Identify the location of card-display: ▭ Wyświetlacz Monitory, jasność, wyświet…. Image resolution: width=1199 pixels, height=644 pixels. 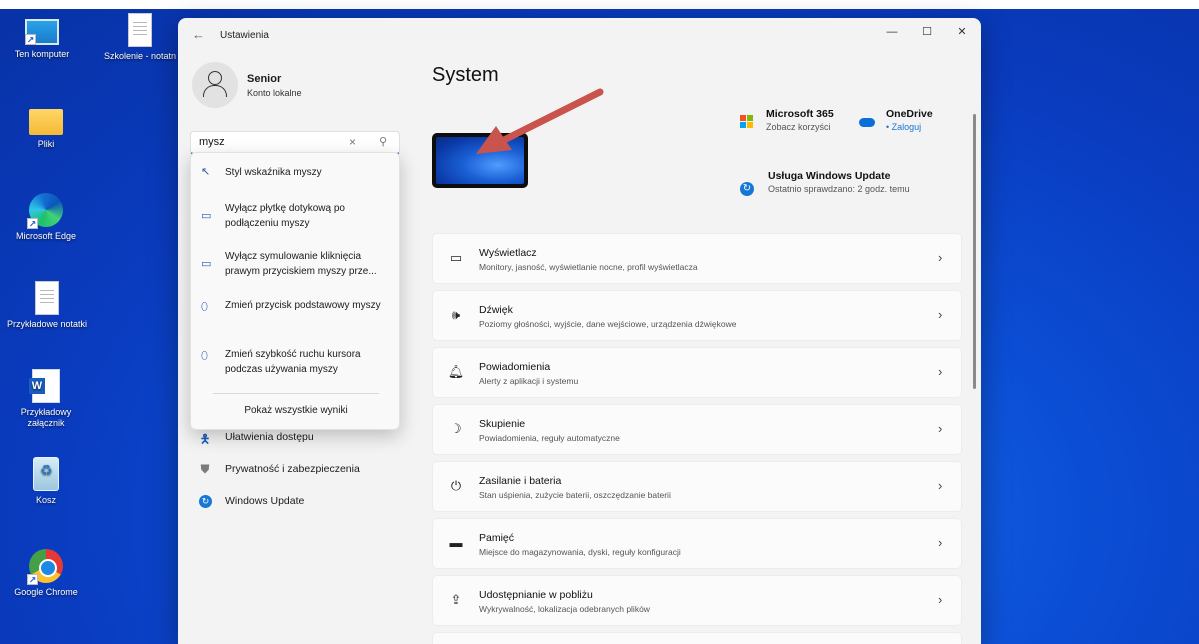
(697, 258).